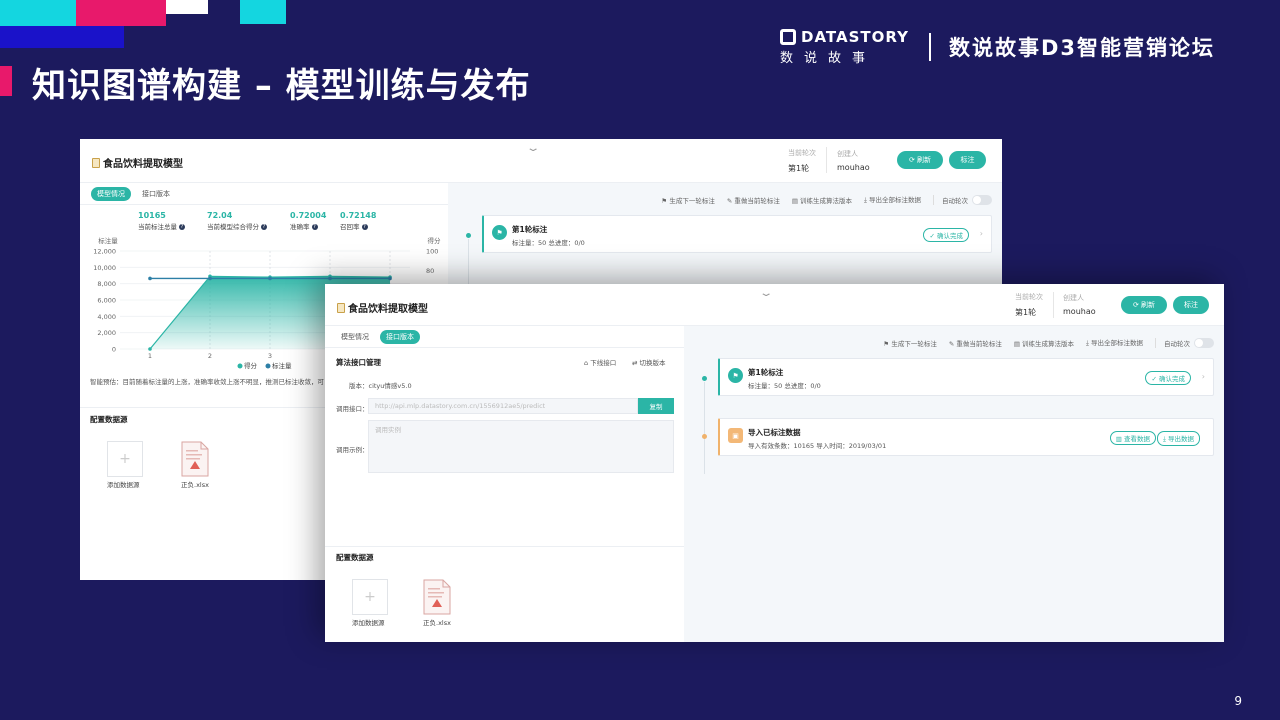 This screenshot has width=1280, height=720. I want to click on y2-tick-label: 100, so click(432, 252).